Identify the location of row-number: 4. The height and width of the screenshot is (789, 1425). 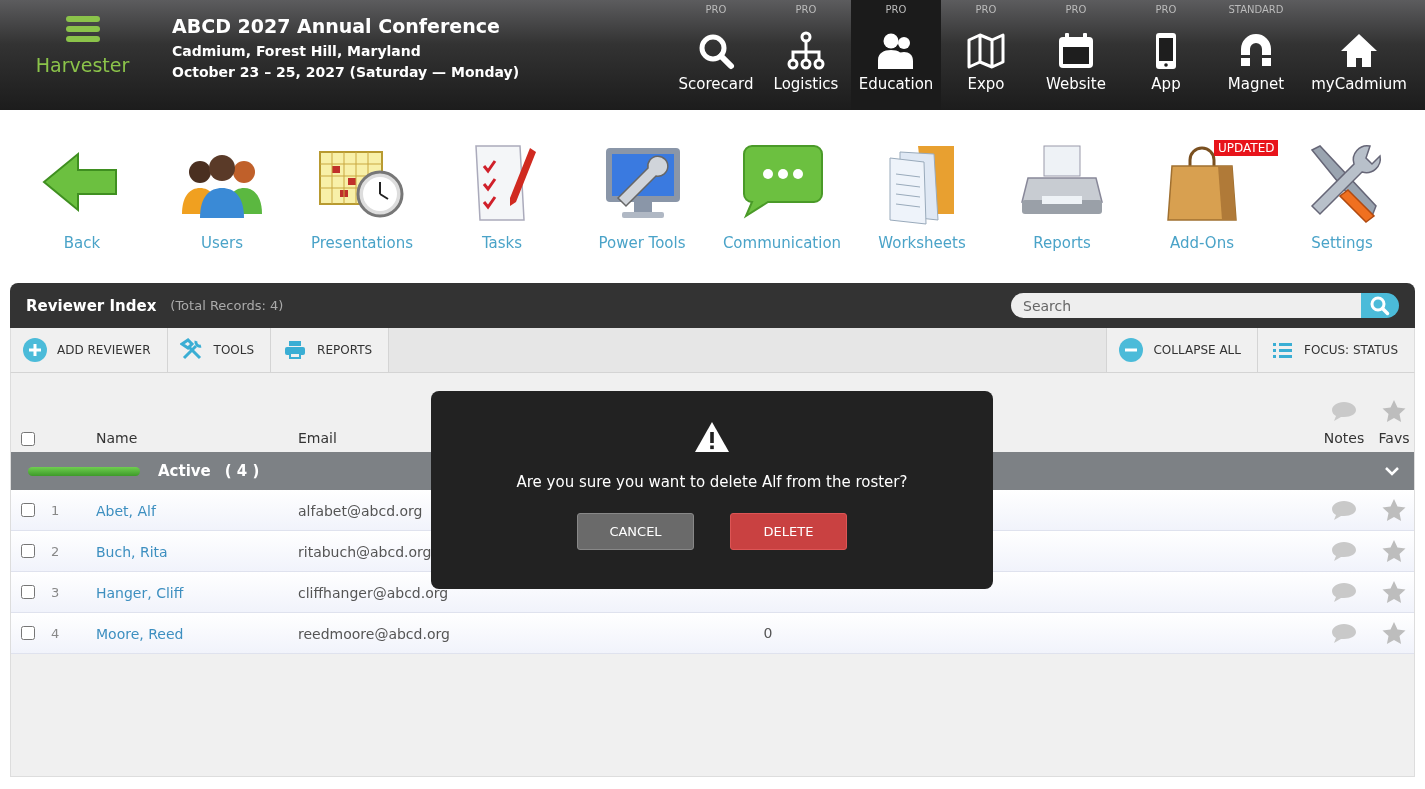
(56, 633).